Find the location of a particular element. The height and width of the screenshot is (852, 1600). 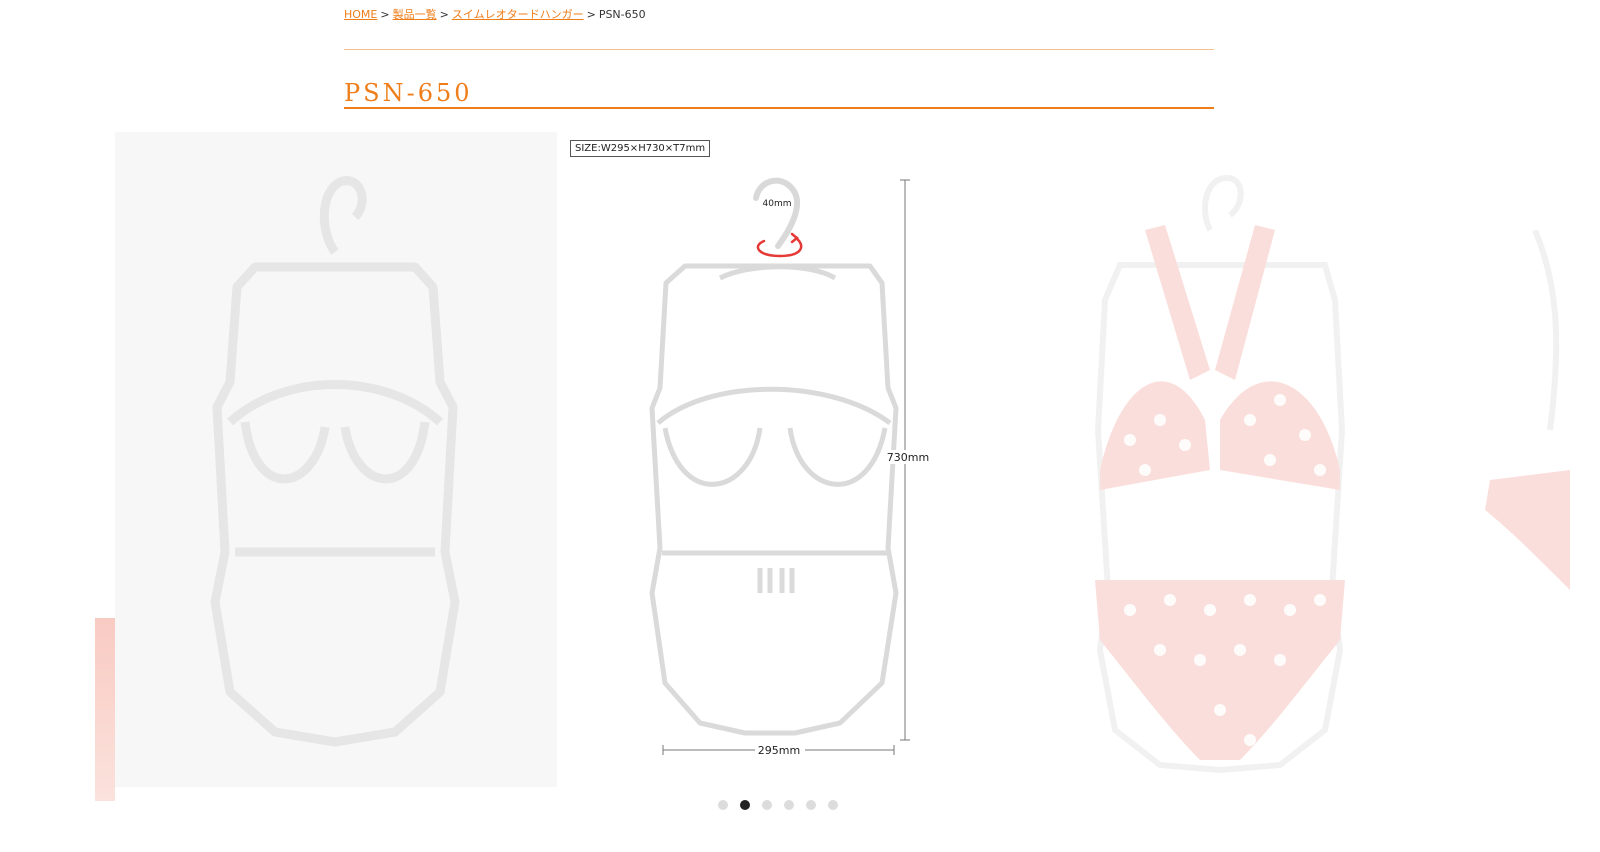

breadcrumb-home-link: HOME is located at coordinates (360, 14).